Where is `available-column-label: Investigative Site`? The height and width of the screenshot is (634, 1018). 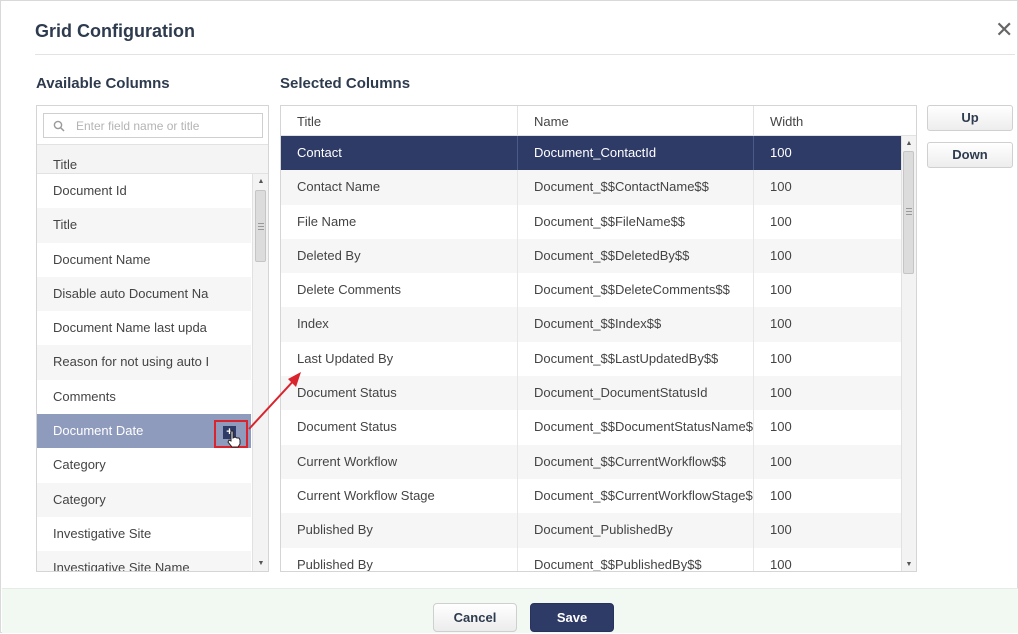
available-column-label: Investigative Site is located at coordinates (102, 533).